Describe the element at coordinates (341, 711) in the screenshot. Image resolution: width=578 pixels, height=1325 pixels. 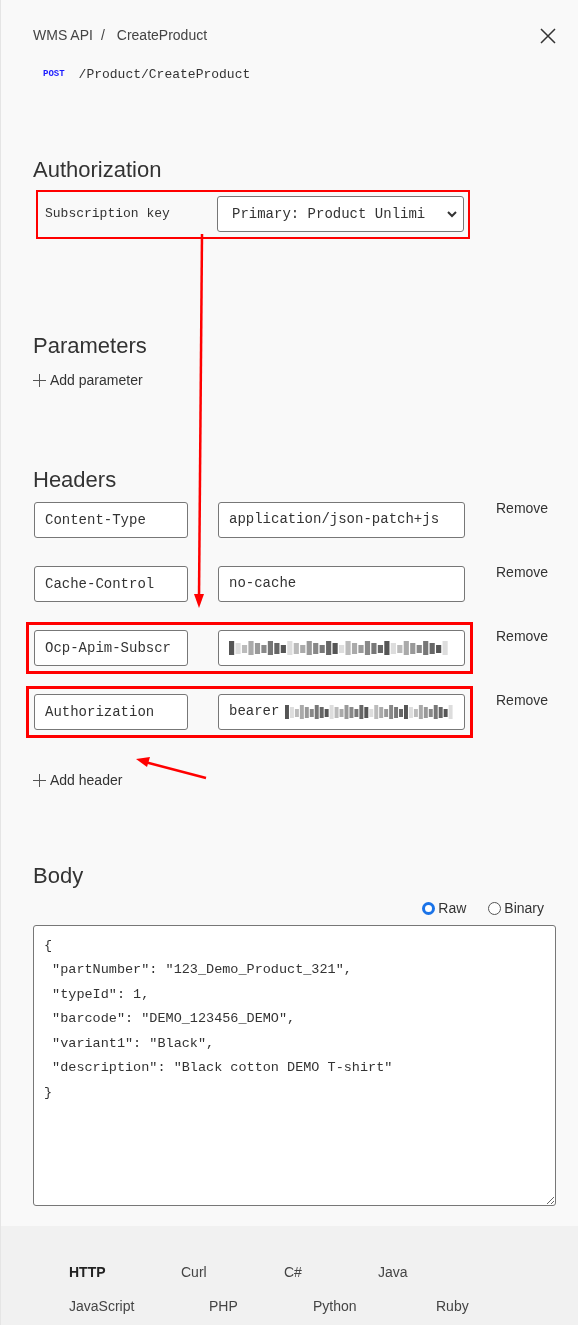
I see `header-value-field: bearer` at that location.